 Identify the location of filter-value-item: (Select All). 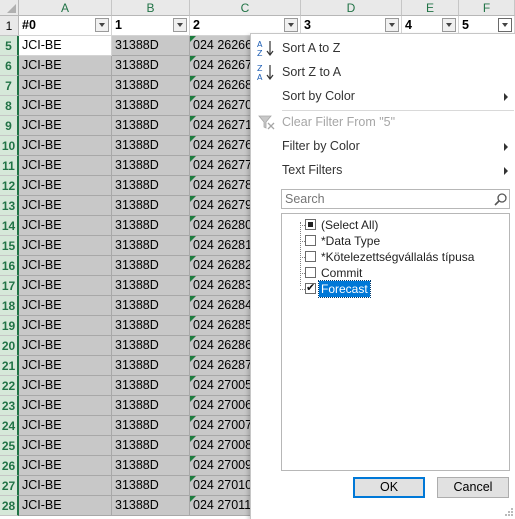
(395, 225).